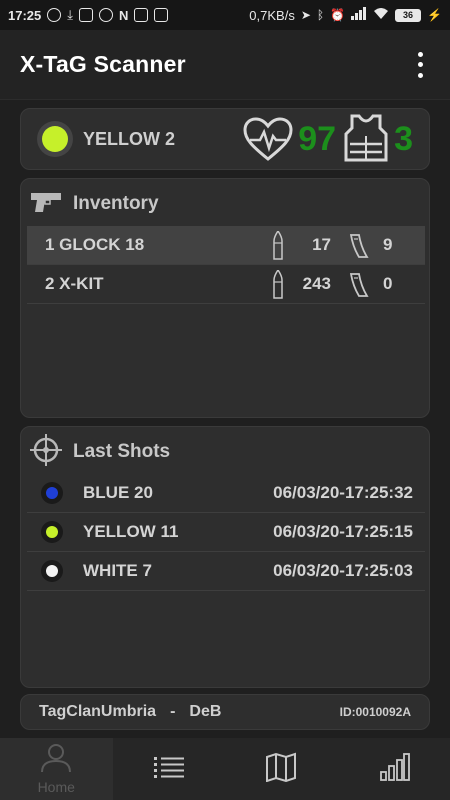 Image resolution: width=450 pixels, height=800 pixels. I want to click on car-icon, so click(161, 15).